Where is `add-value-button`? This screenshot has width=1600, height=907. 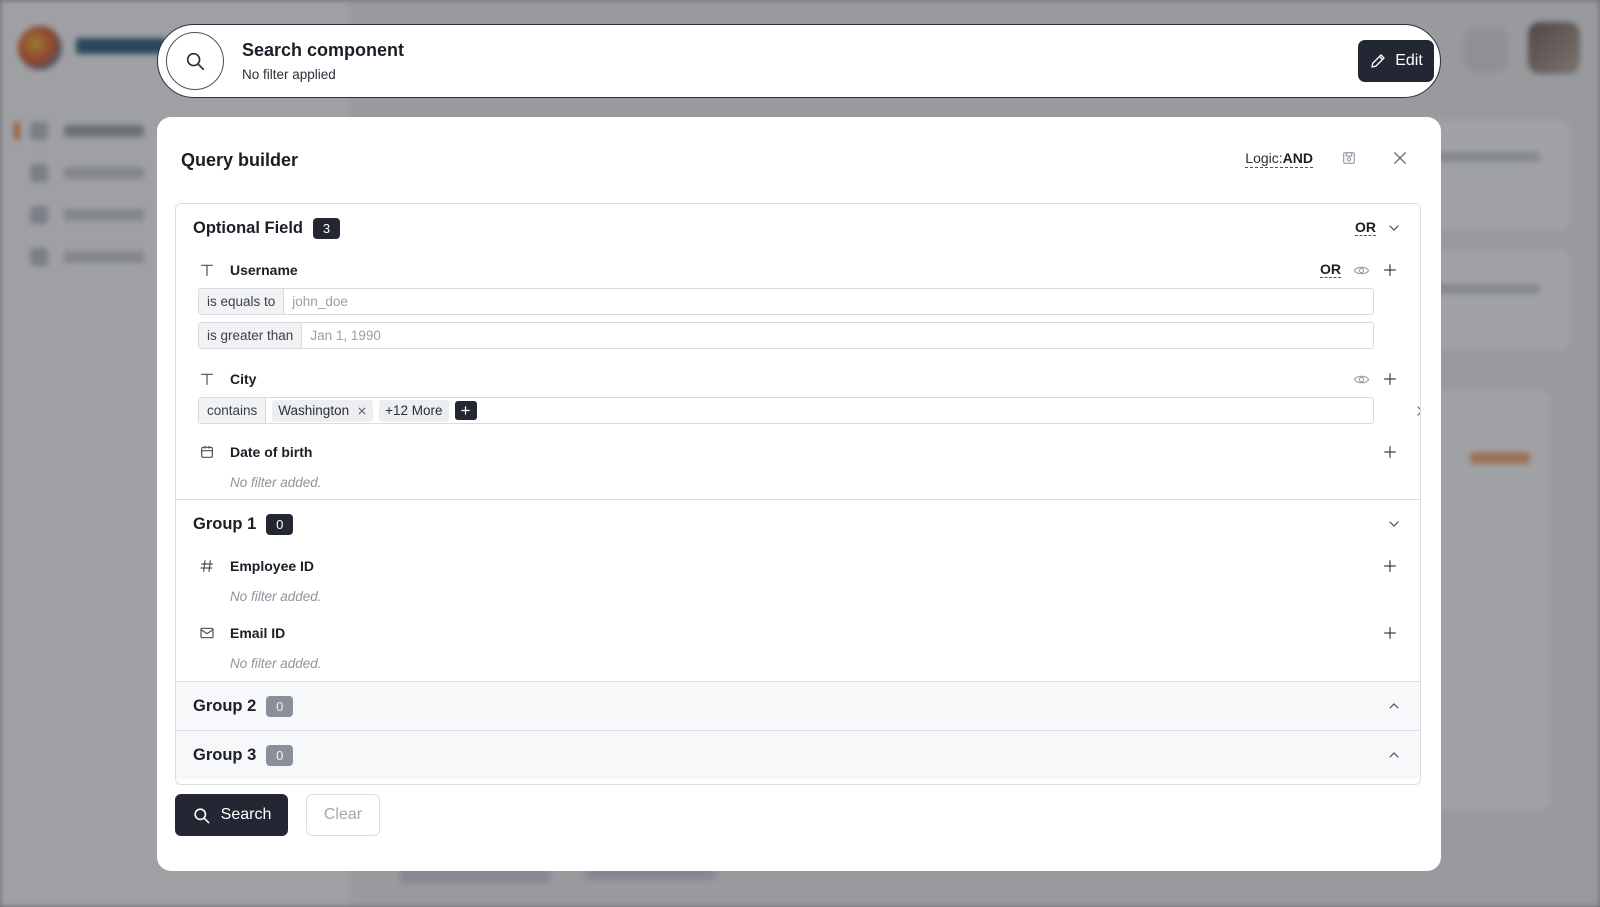 add-value-button is located at coordinates (465, 410).